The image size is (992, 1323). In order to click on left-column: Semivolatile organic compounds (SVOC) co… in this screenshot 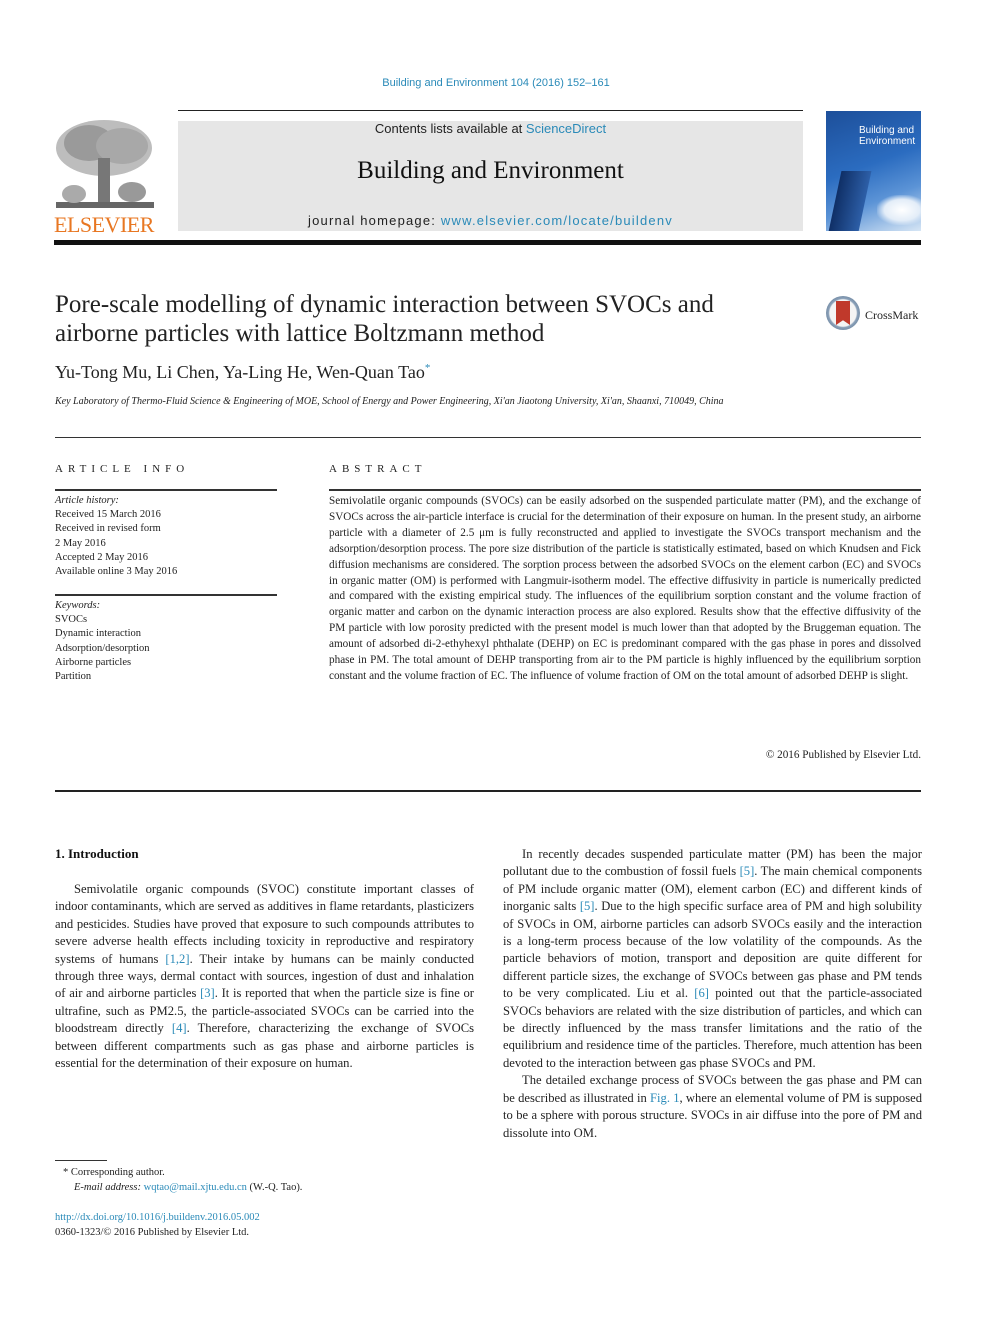, I will do `click(264, 976)`.